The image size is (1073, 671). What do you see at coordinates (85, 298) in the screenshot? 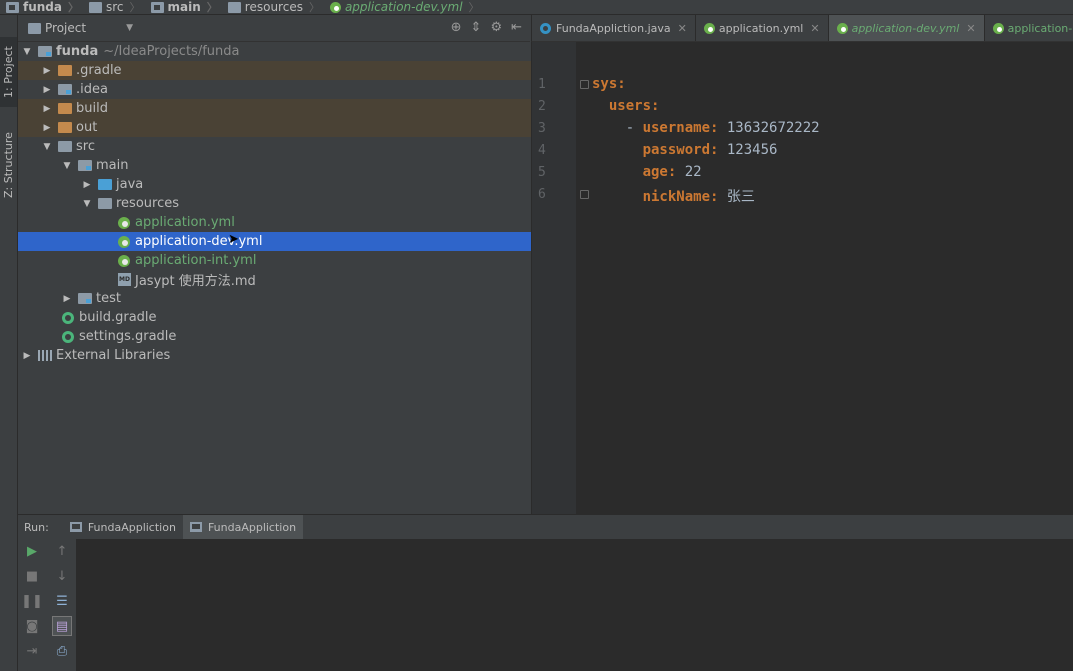
I see `test-folder-icon` at bounding box center [85, 298].